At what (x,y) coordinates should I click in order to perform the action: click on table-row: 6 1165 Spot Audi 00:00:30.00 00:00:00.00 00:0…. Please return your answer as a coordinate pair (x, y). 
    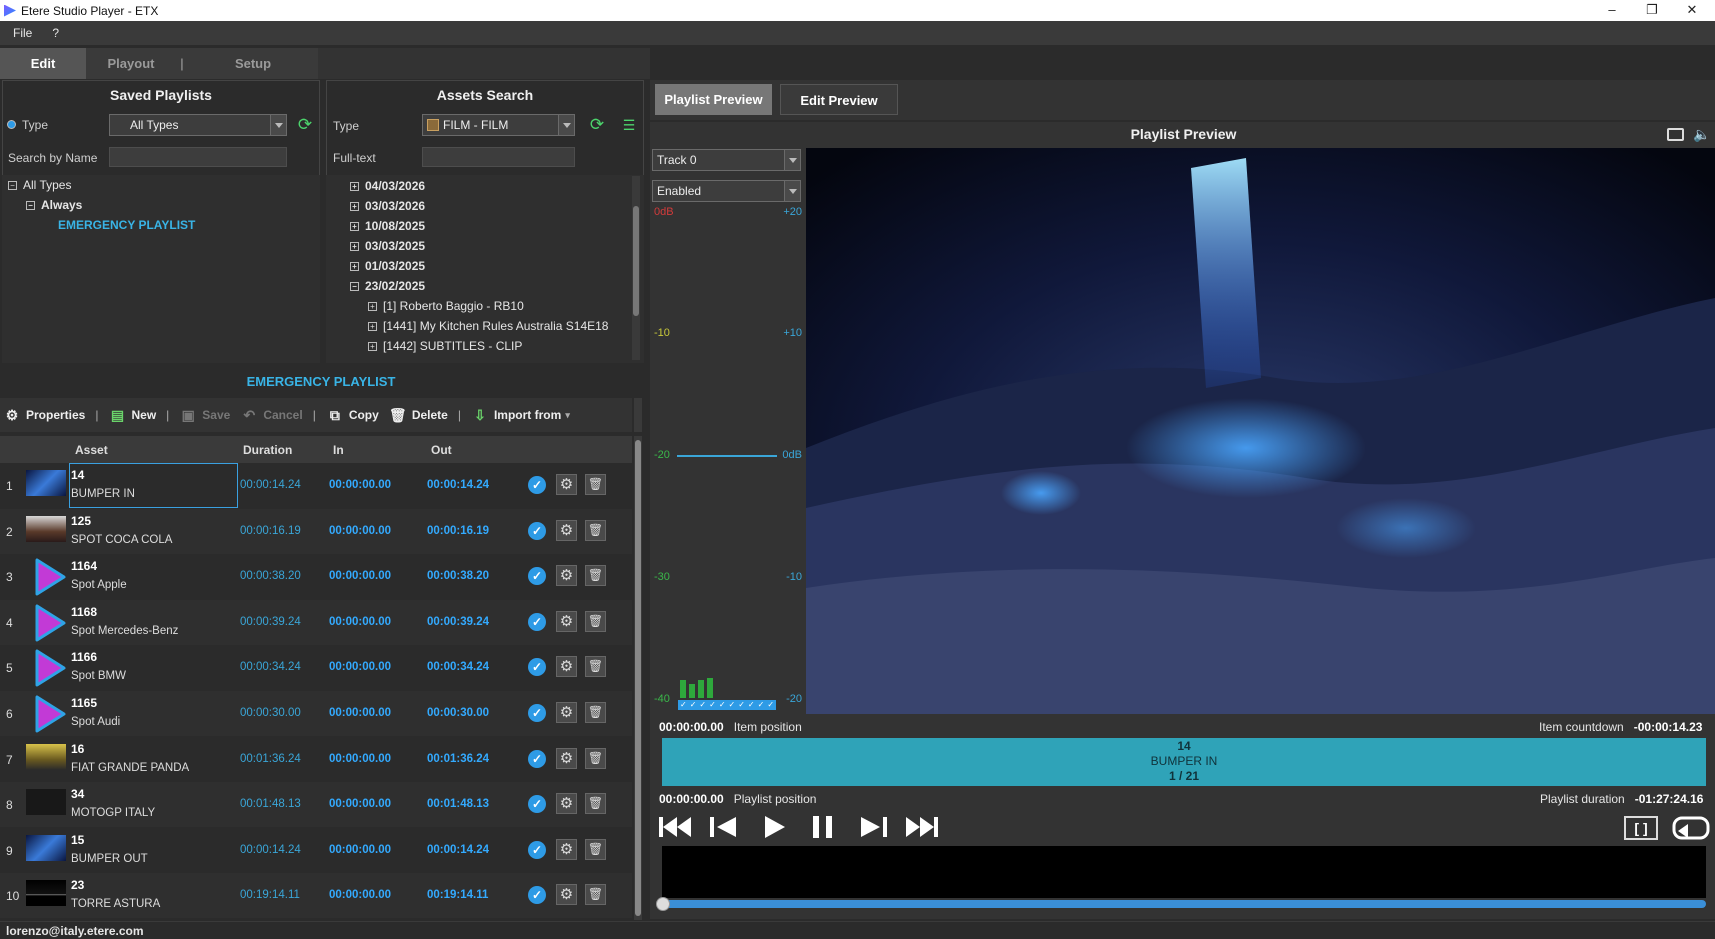
    Looking at the image, I should click on (316, 713).